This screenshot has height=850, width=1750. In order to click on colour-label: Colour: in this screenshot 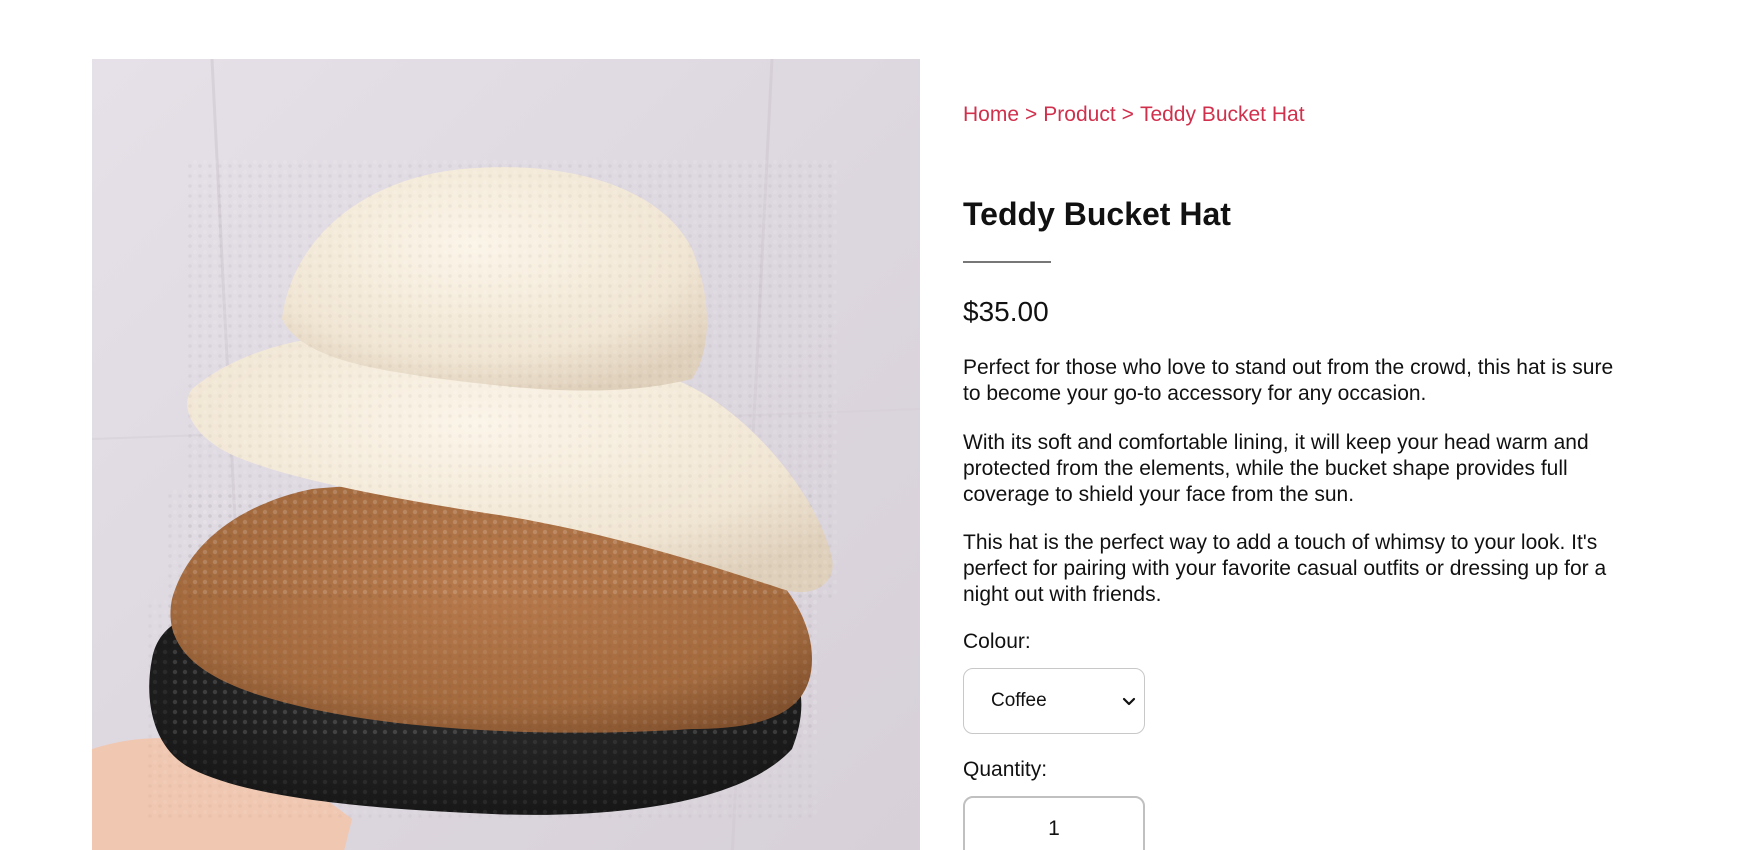, I will do `click(997, 641)`.